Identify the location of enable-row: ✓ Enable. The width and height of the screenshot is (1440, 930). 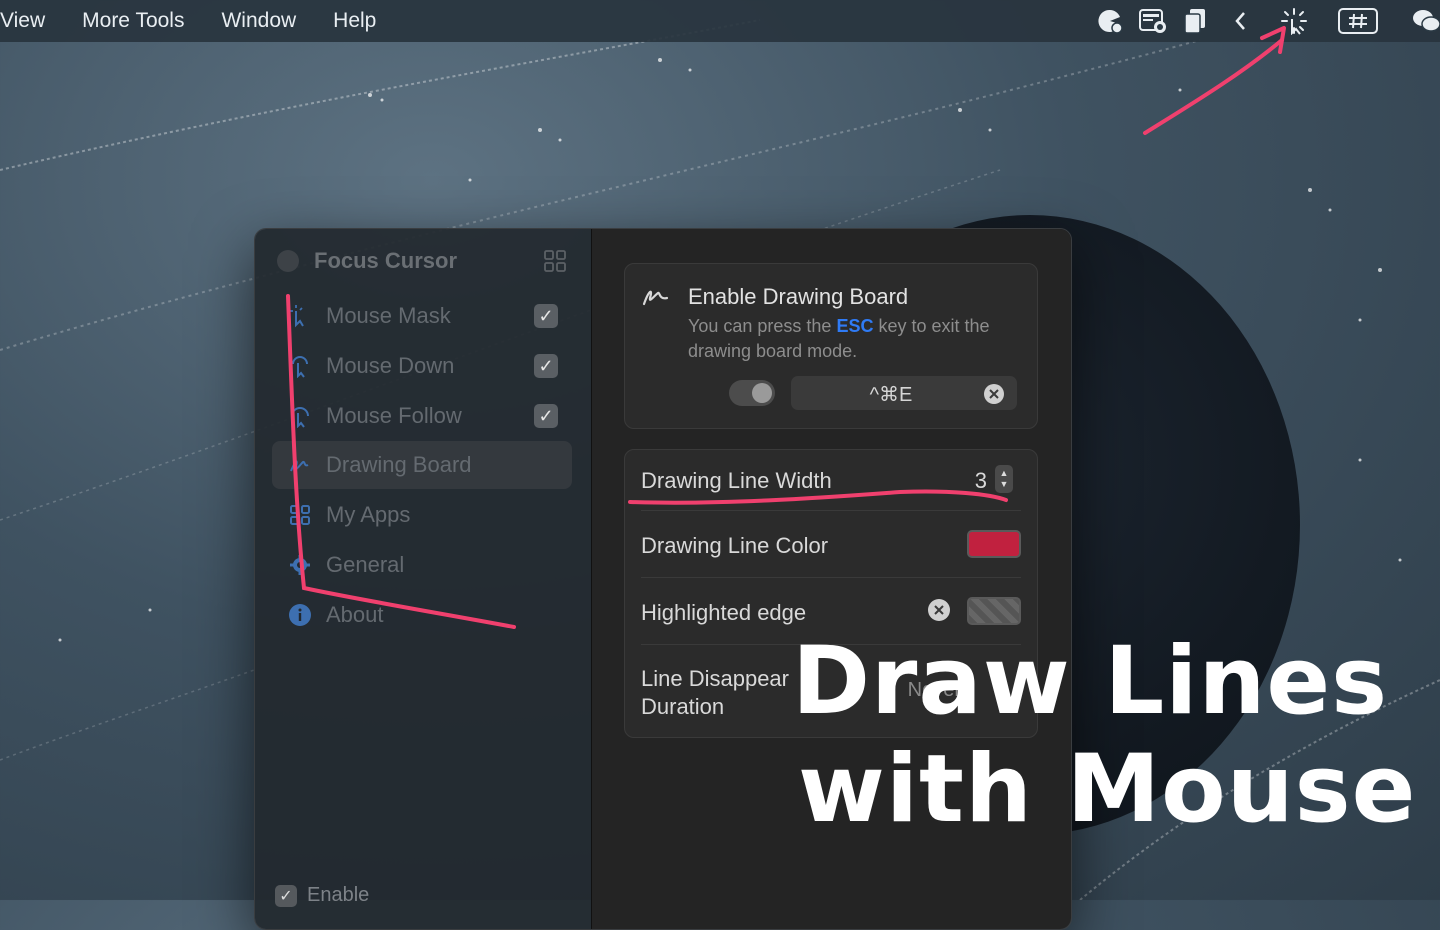
(322, 895).